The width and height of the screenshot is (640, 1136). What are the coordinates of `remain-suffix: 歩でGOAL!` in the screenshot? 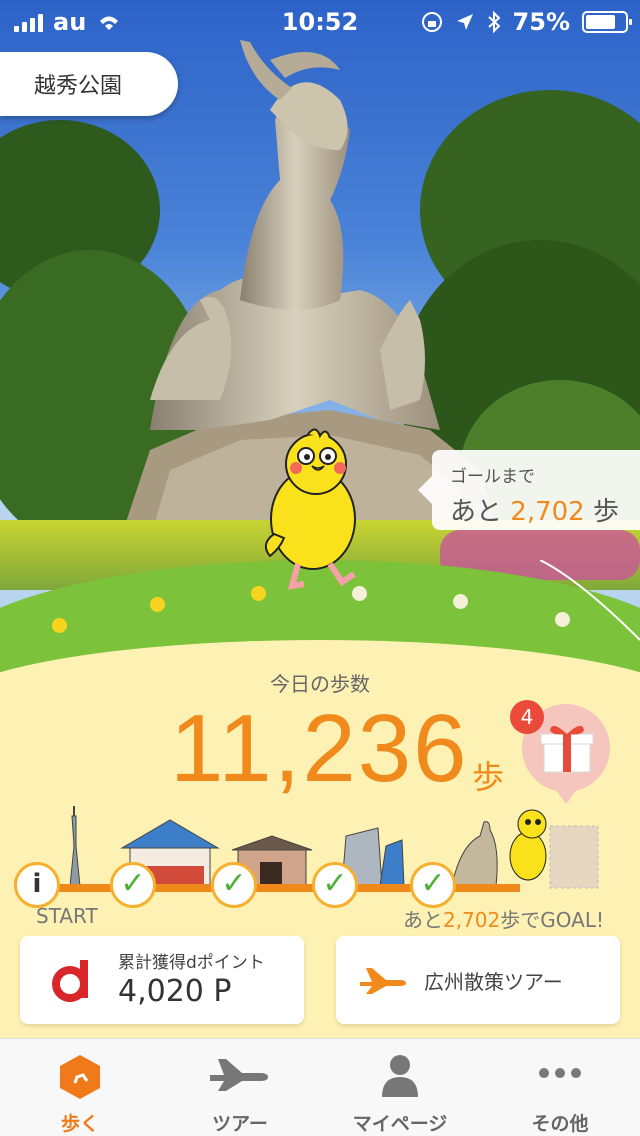 It's located at (552, 920).